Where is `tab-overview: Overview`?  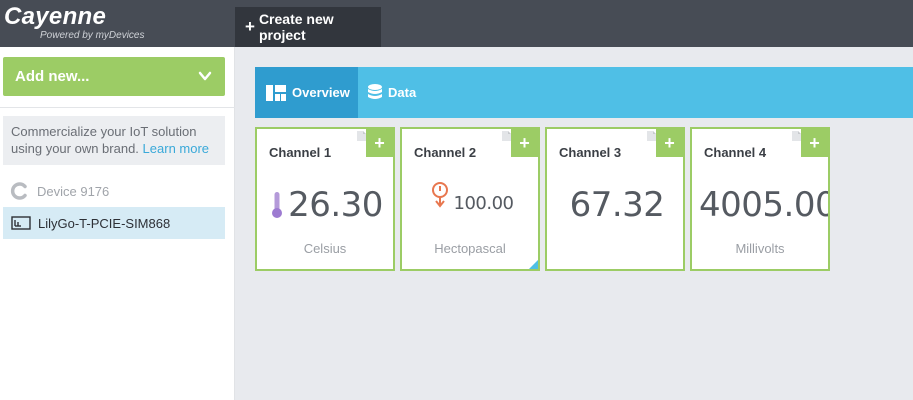 tab-overview: Overview is located at coordinates (306, 92).